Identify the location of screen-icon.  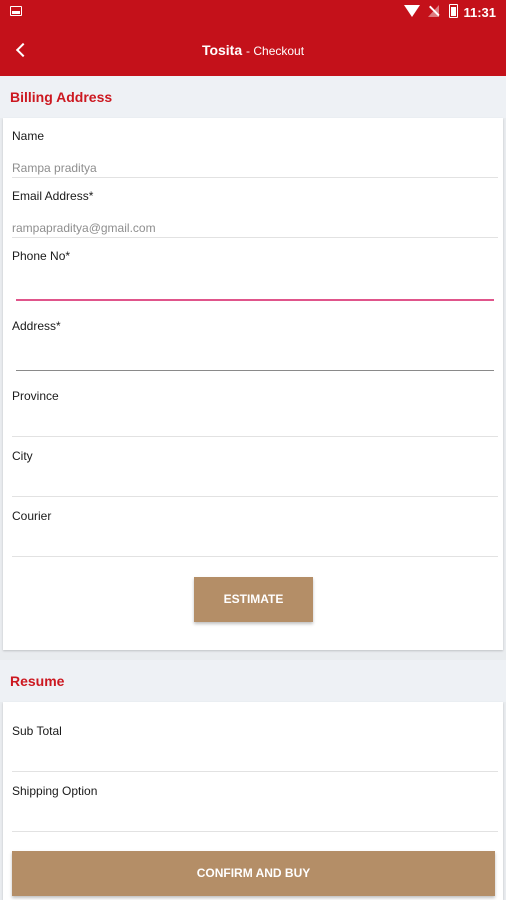
(16, 11).